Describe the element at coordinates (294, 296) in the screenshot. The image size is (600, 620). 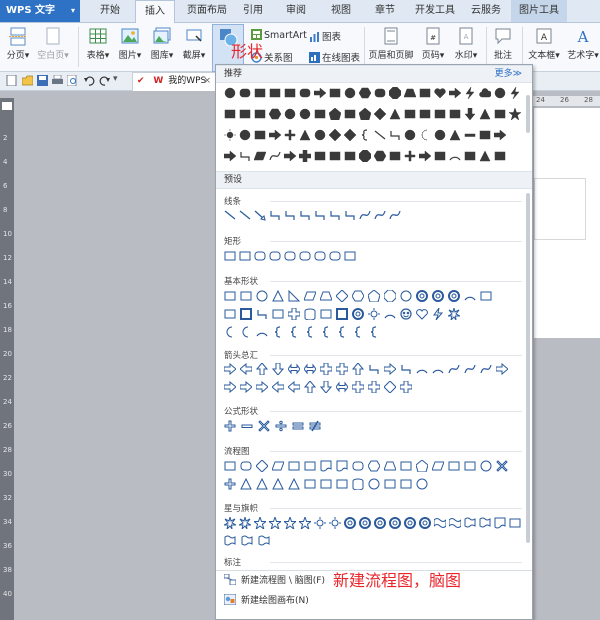
I see `rtri-shape-icon` at that location.